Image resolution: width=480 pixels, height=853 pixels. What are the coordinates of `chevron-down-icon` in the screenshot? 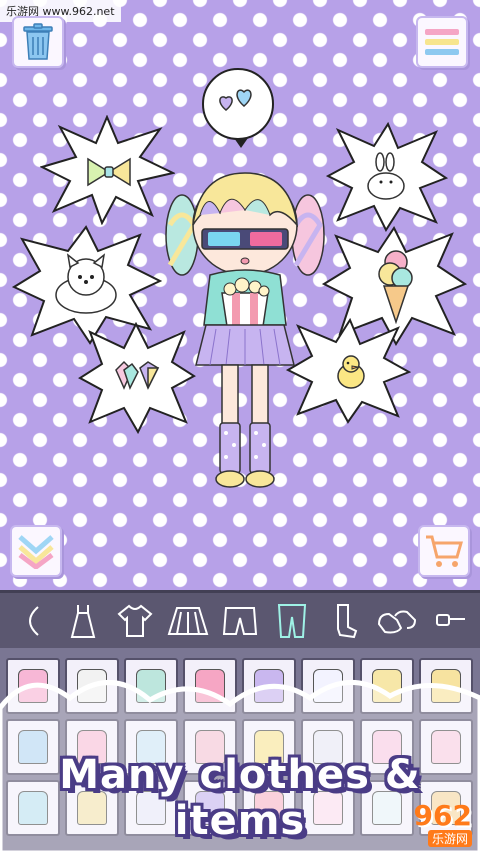 It's located at (36, 552).